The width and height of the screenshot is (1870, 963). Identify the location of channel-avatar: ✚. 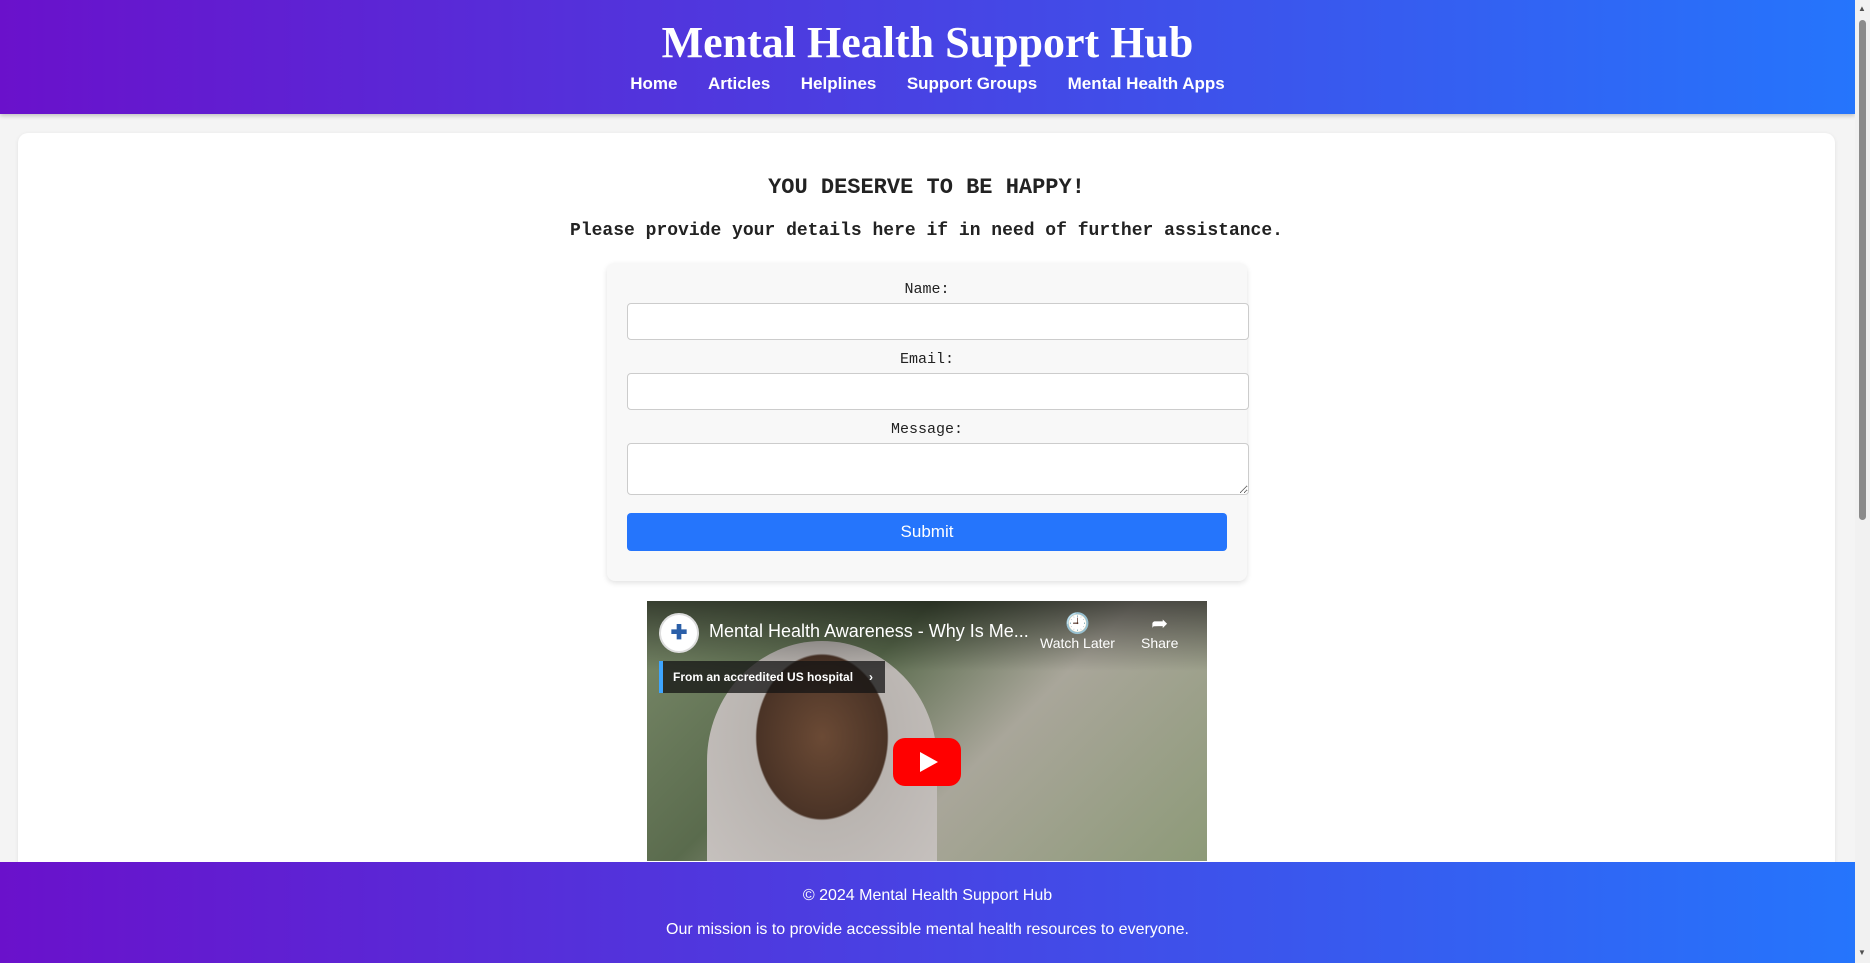
(679, 633).